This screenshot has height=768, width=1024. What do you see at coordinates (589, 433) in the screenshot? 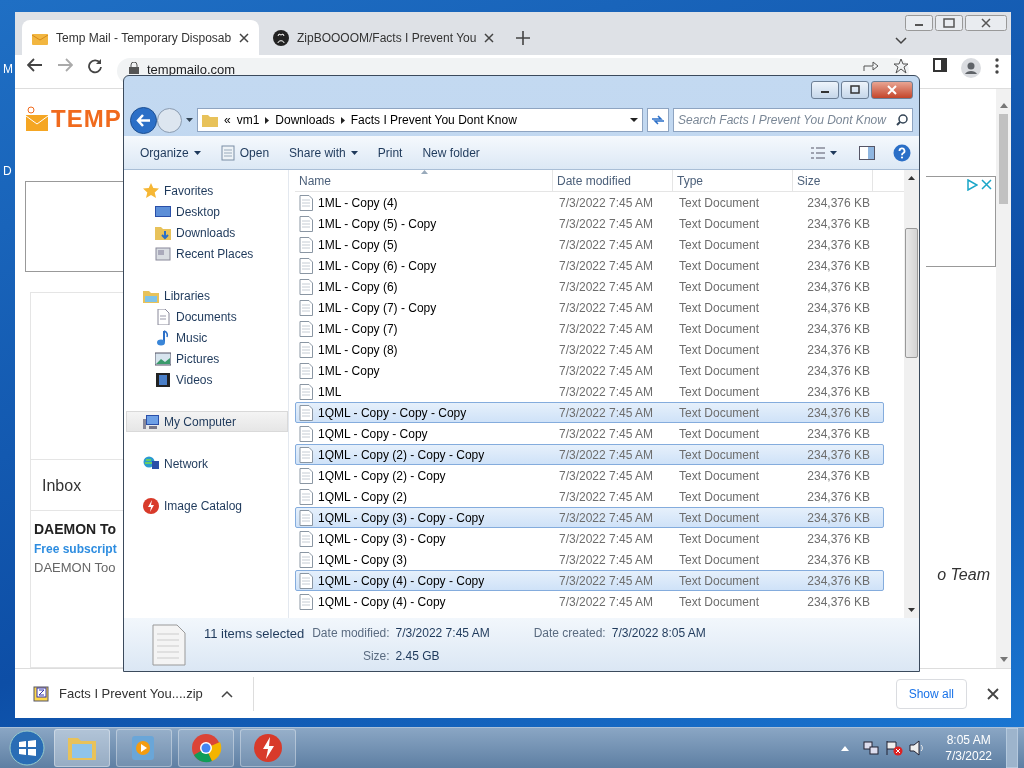
I see `file-row: 1QML - Copy - Copy 7/3/2022 7:45 AM Text Document 234,376 KB` at bounding box center [589, 433].